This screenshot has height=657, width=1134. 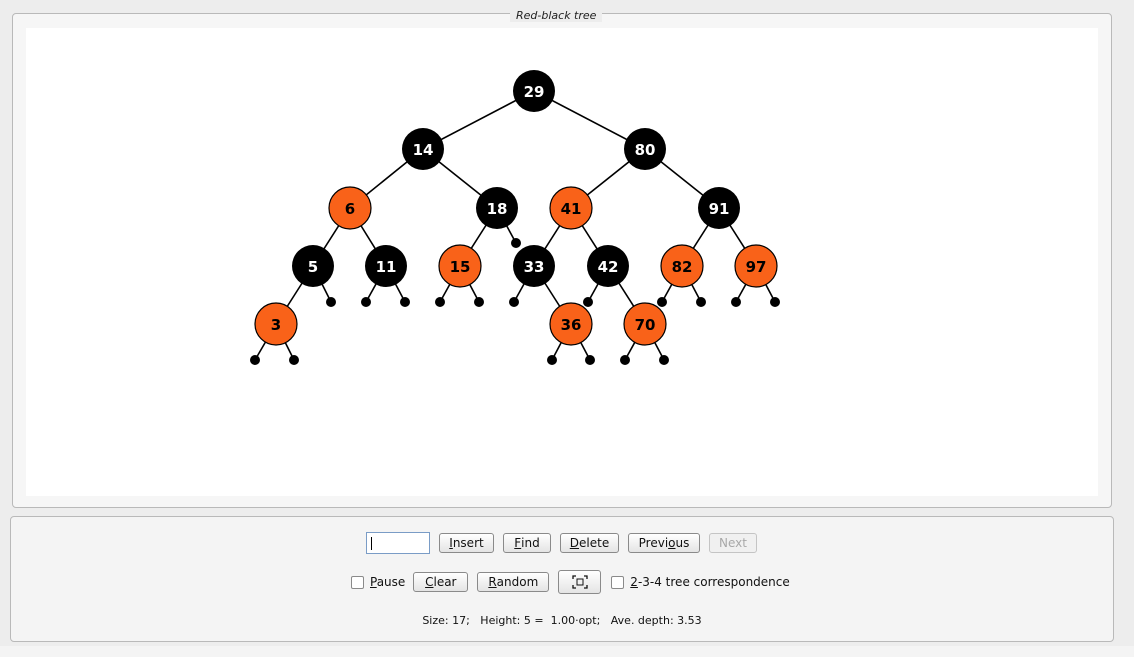 I want to click on node-key-label: 42, so click(x=608, y=267).